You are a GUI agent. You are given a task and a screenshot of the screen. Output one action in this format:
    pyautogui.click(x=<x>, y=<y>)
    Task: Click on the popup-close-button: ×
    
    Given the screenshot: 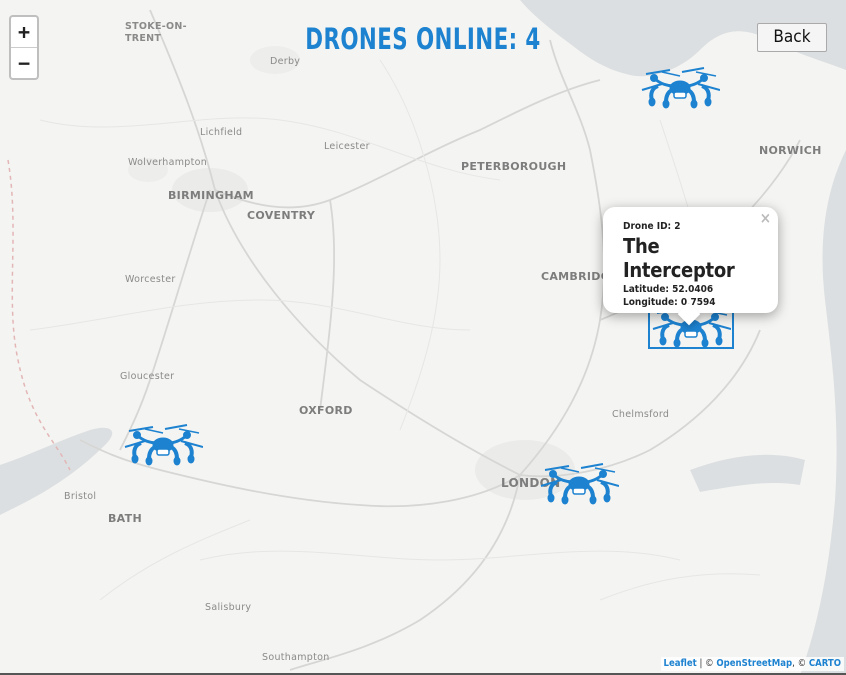 What is the action you would take?
    pyautogui.click(x=765, y=218)
    